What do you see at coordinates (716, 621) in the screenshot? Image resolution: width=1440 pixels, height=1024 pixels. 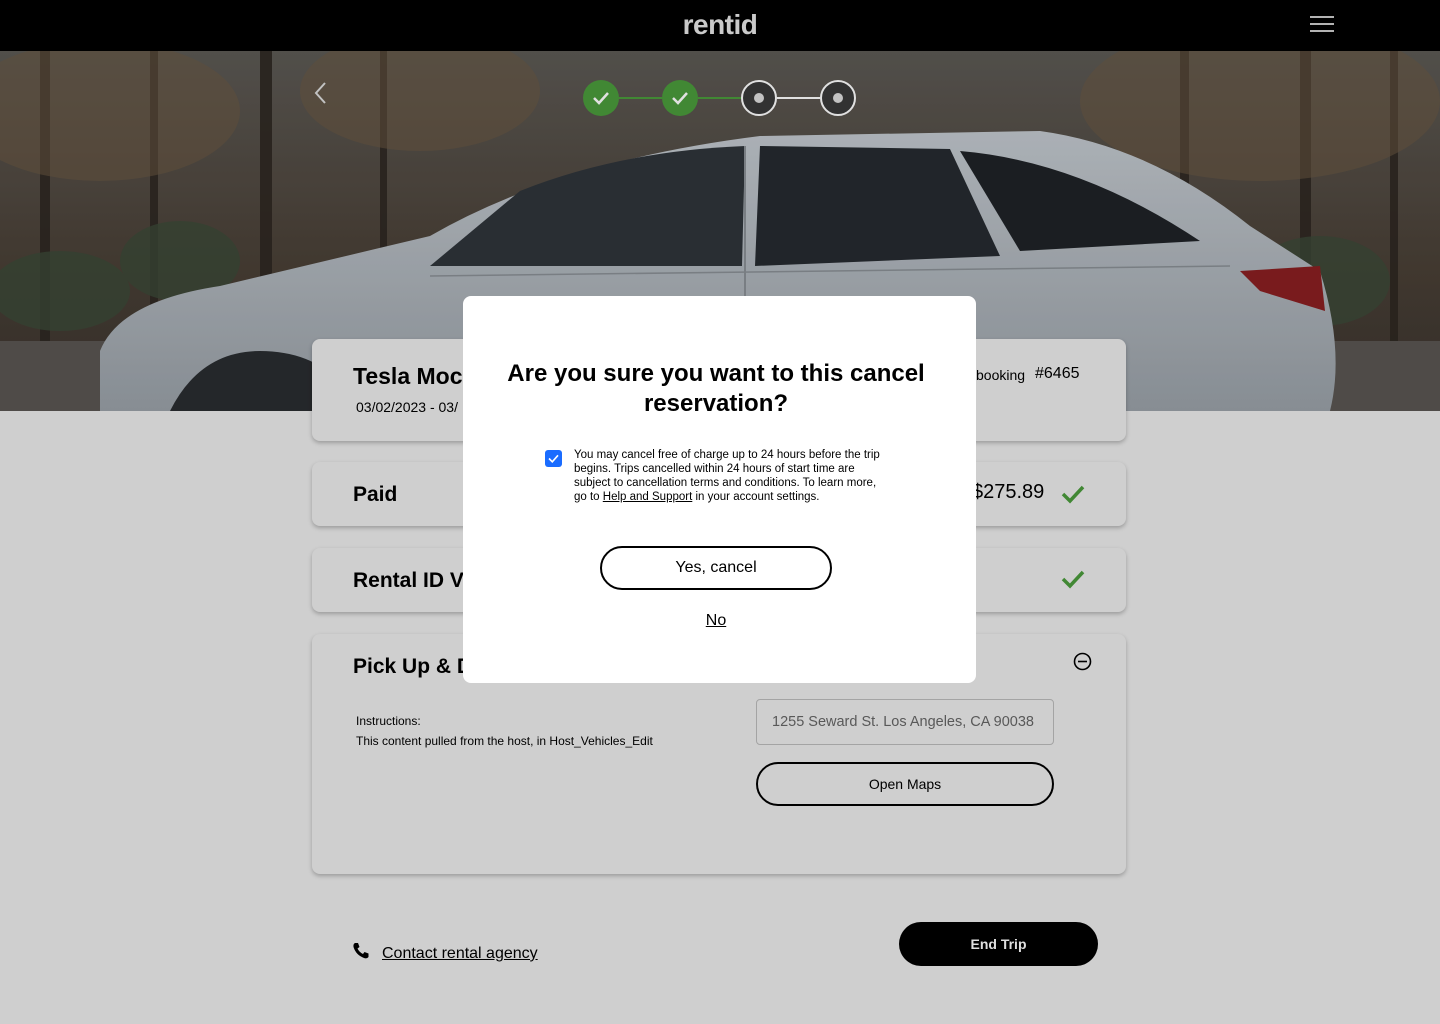 I see `no-button: No` at bounding box center [716, 621].